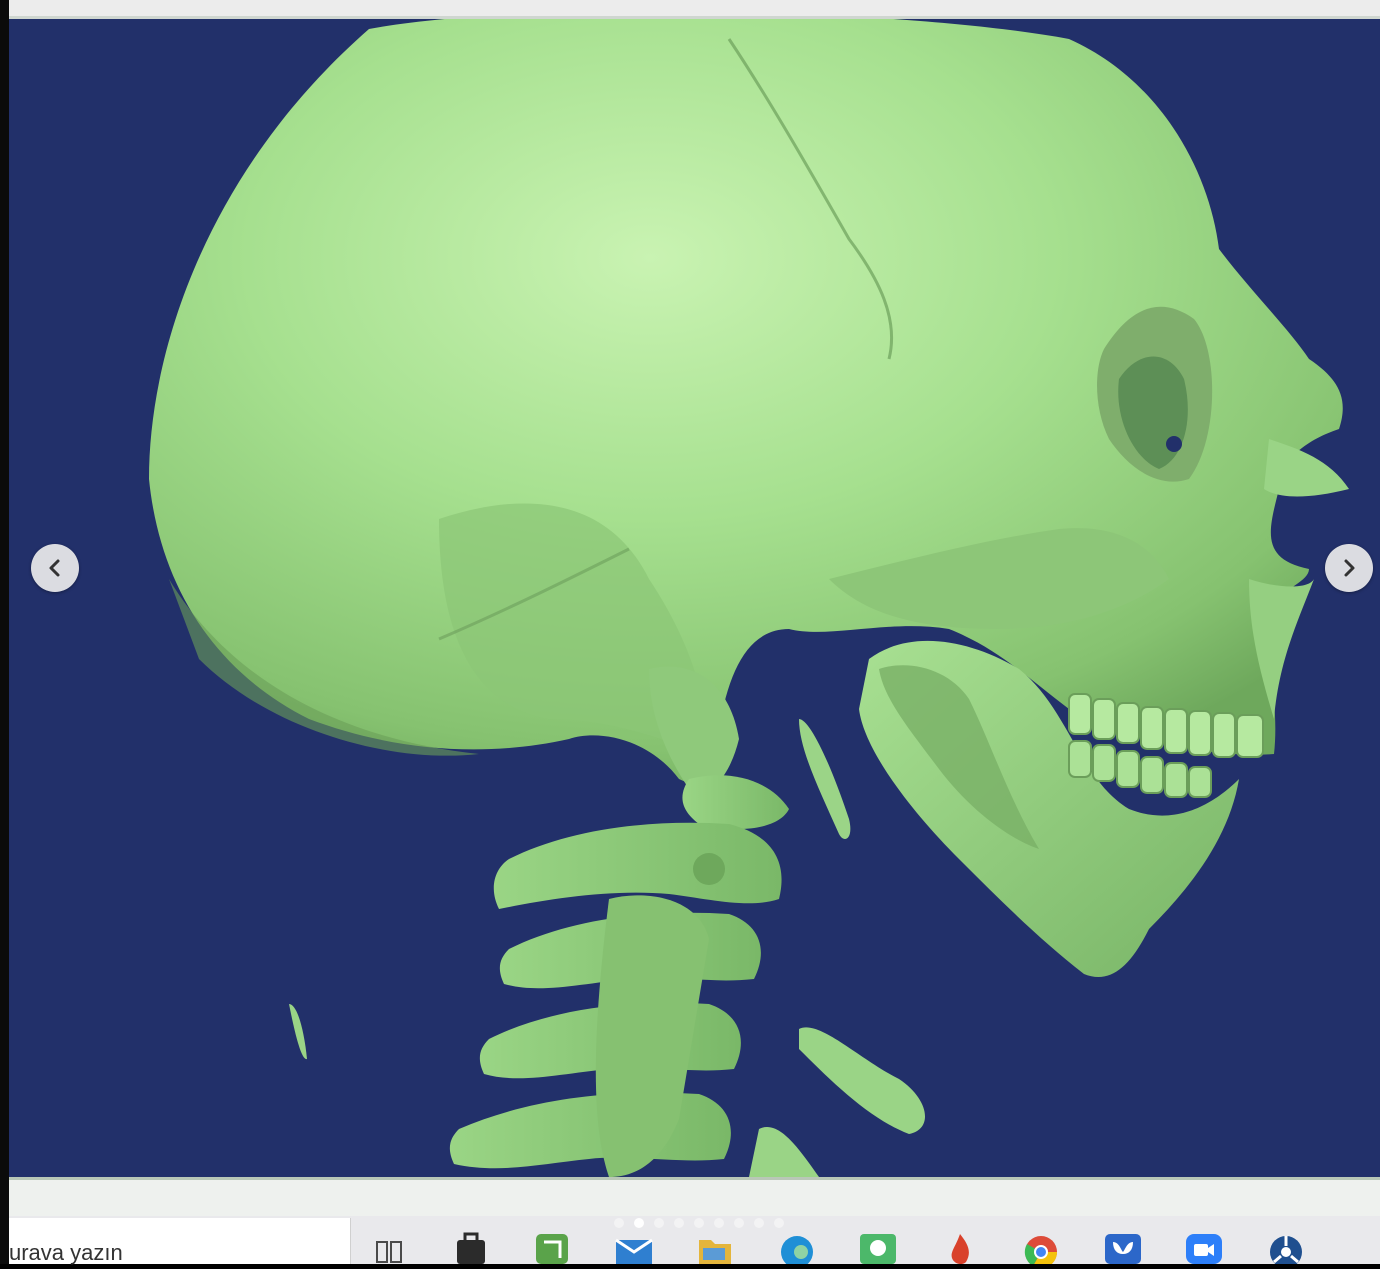  What do you see at coordinates (862, 1080) in the screenshot?
I see `hyoid-bone` at bounding box center [862, 1080].